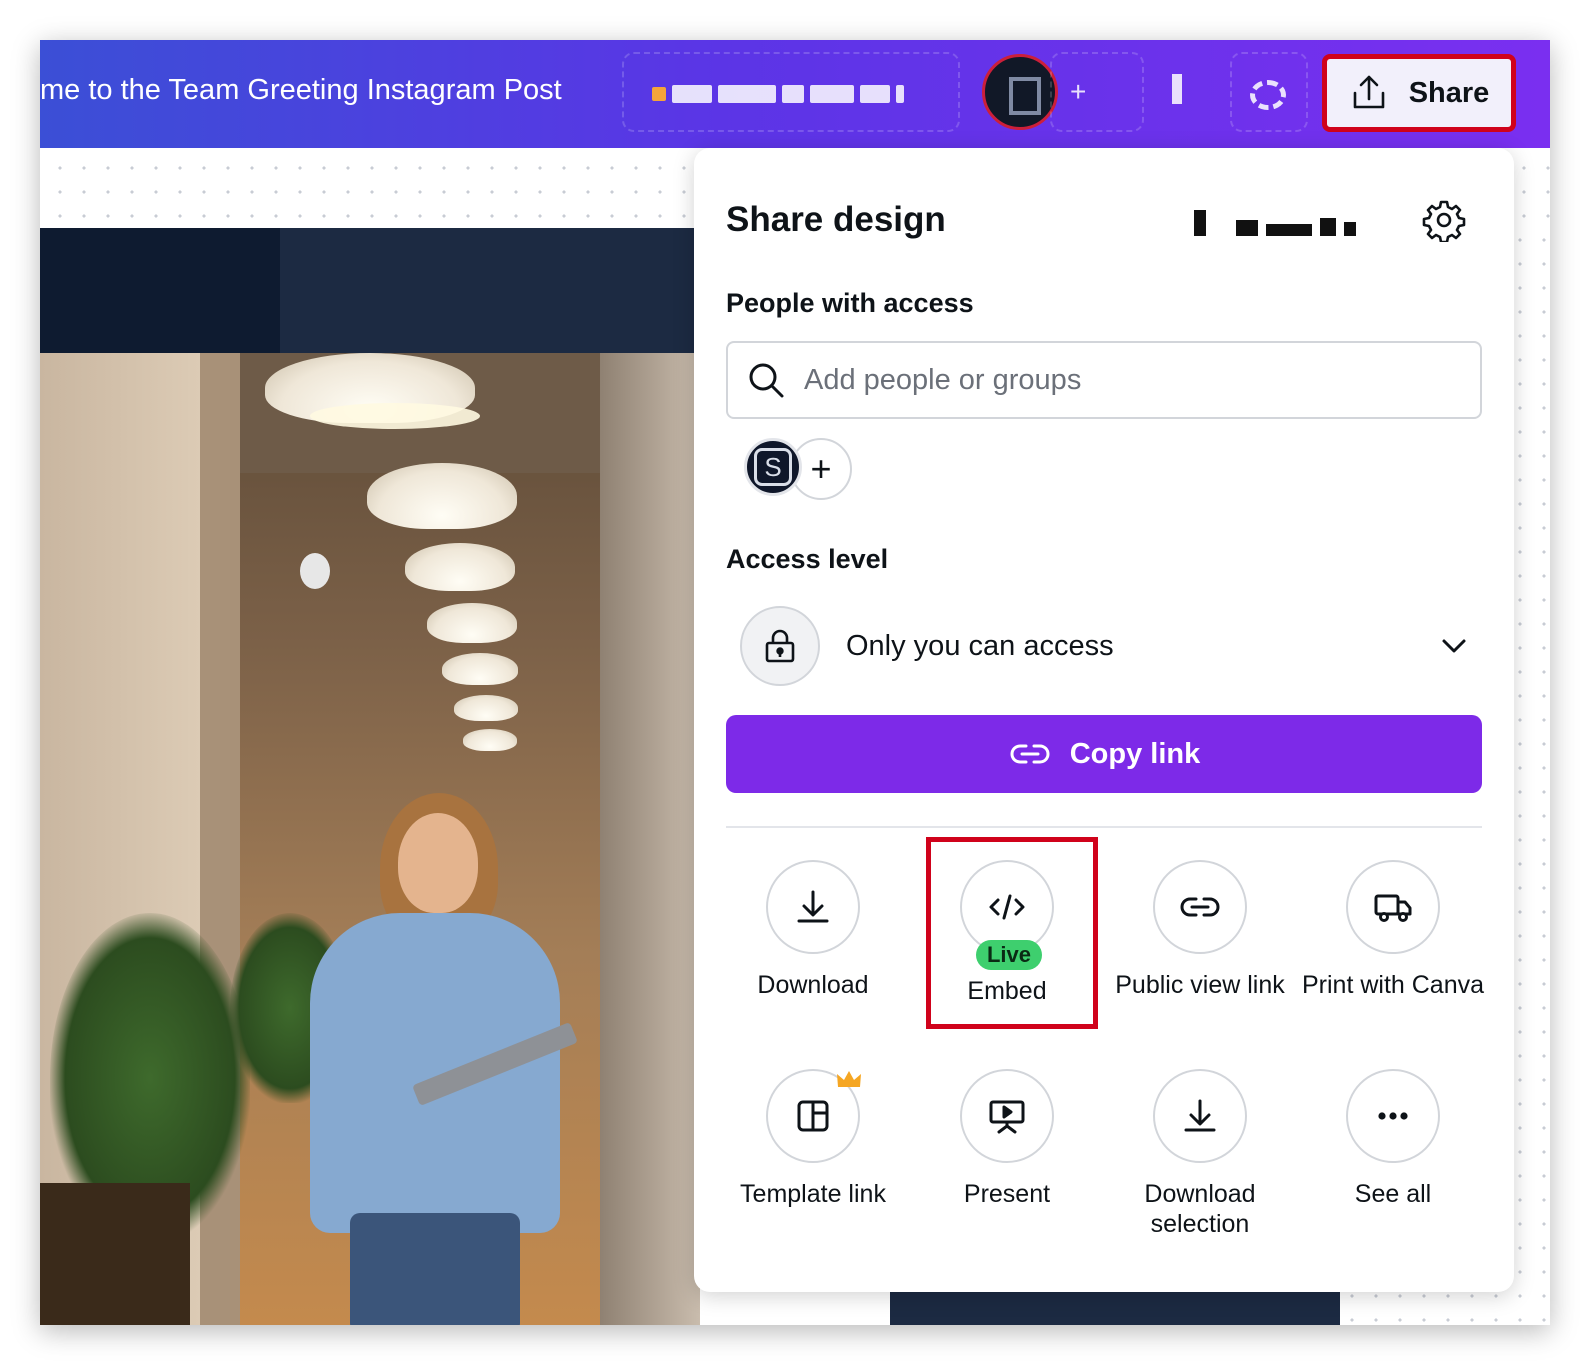  Describe the element at coordinates (1368, 92) in the screenshot. I see `share-upload-icon` at that location.